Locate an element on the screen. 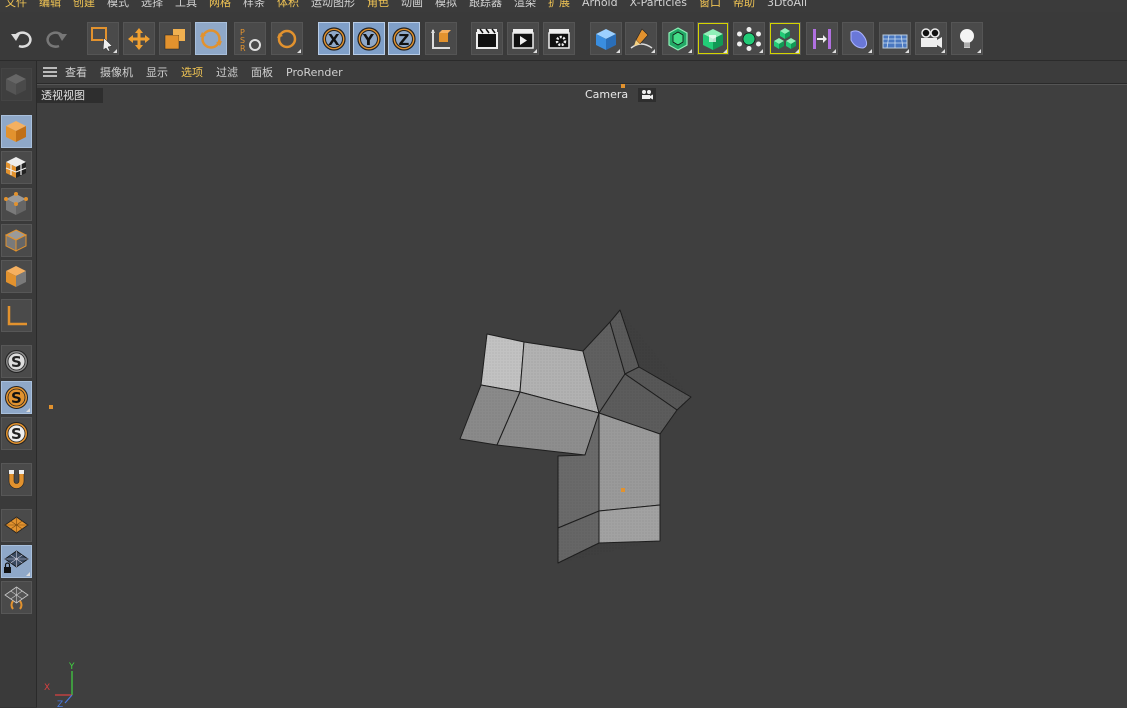  snap-off-button: S is located at coordinates (16, 361).